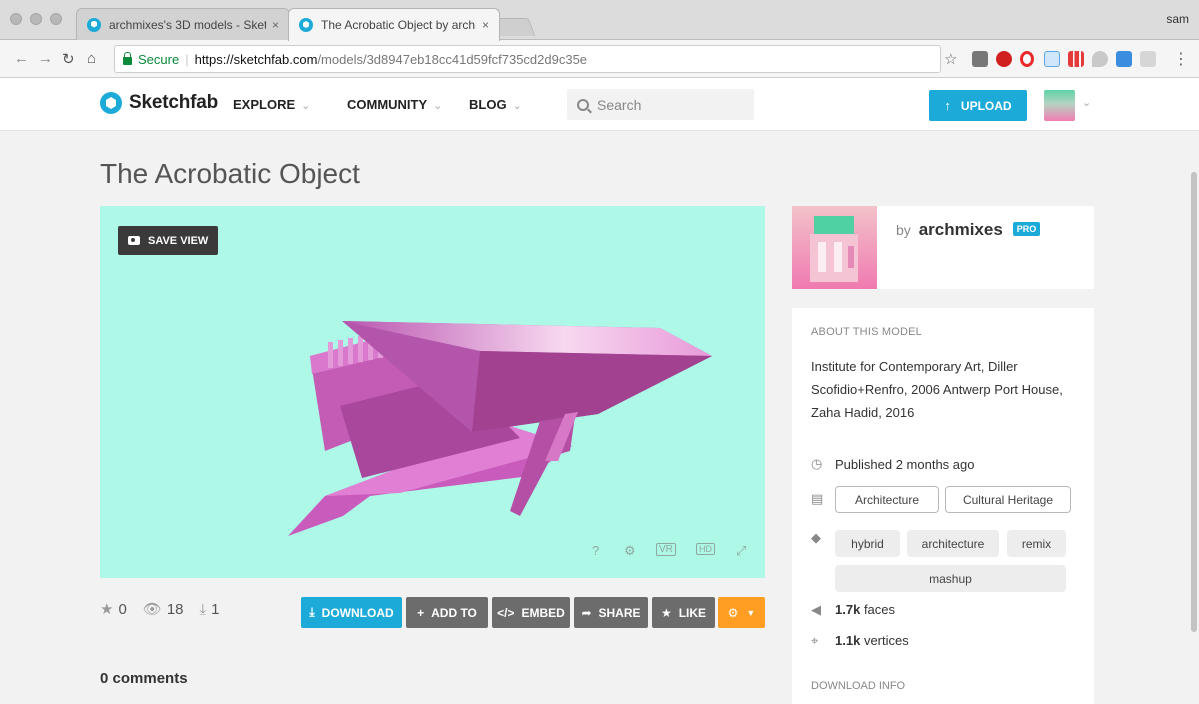 This screenshot has height=704, width=1199. I want to click on sketchfab-logo: Sketchfab, so click(159, 103).